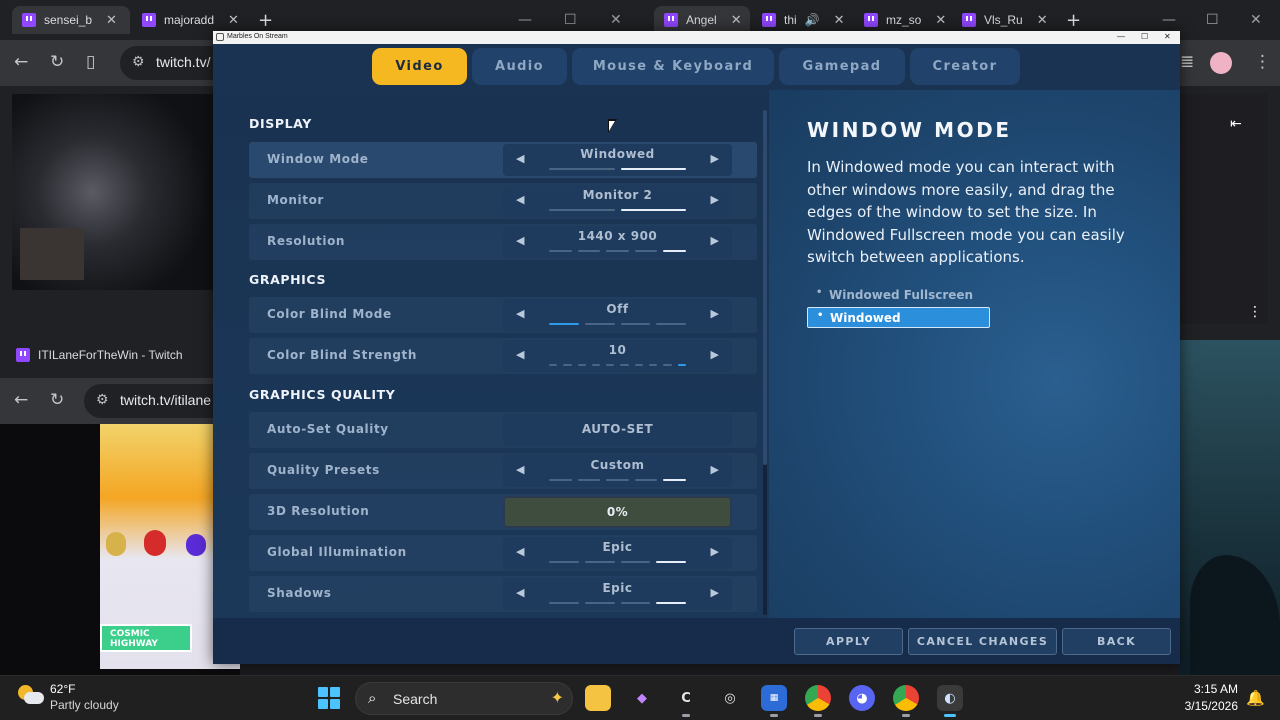  What do you see at coordinates (503, 594) in the screenshot?
I see `setting-row-shadows: Shadows ◀ Epic ▶` at bounding box center [503, 594].